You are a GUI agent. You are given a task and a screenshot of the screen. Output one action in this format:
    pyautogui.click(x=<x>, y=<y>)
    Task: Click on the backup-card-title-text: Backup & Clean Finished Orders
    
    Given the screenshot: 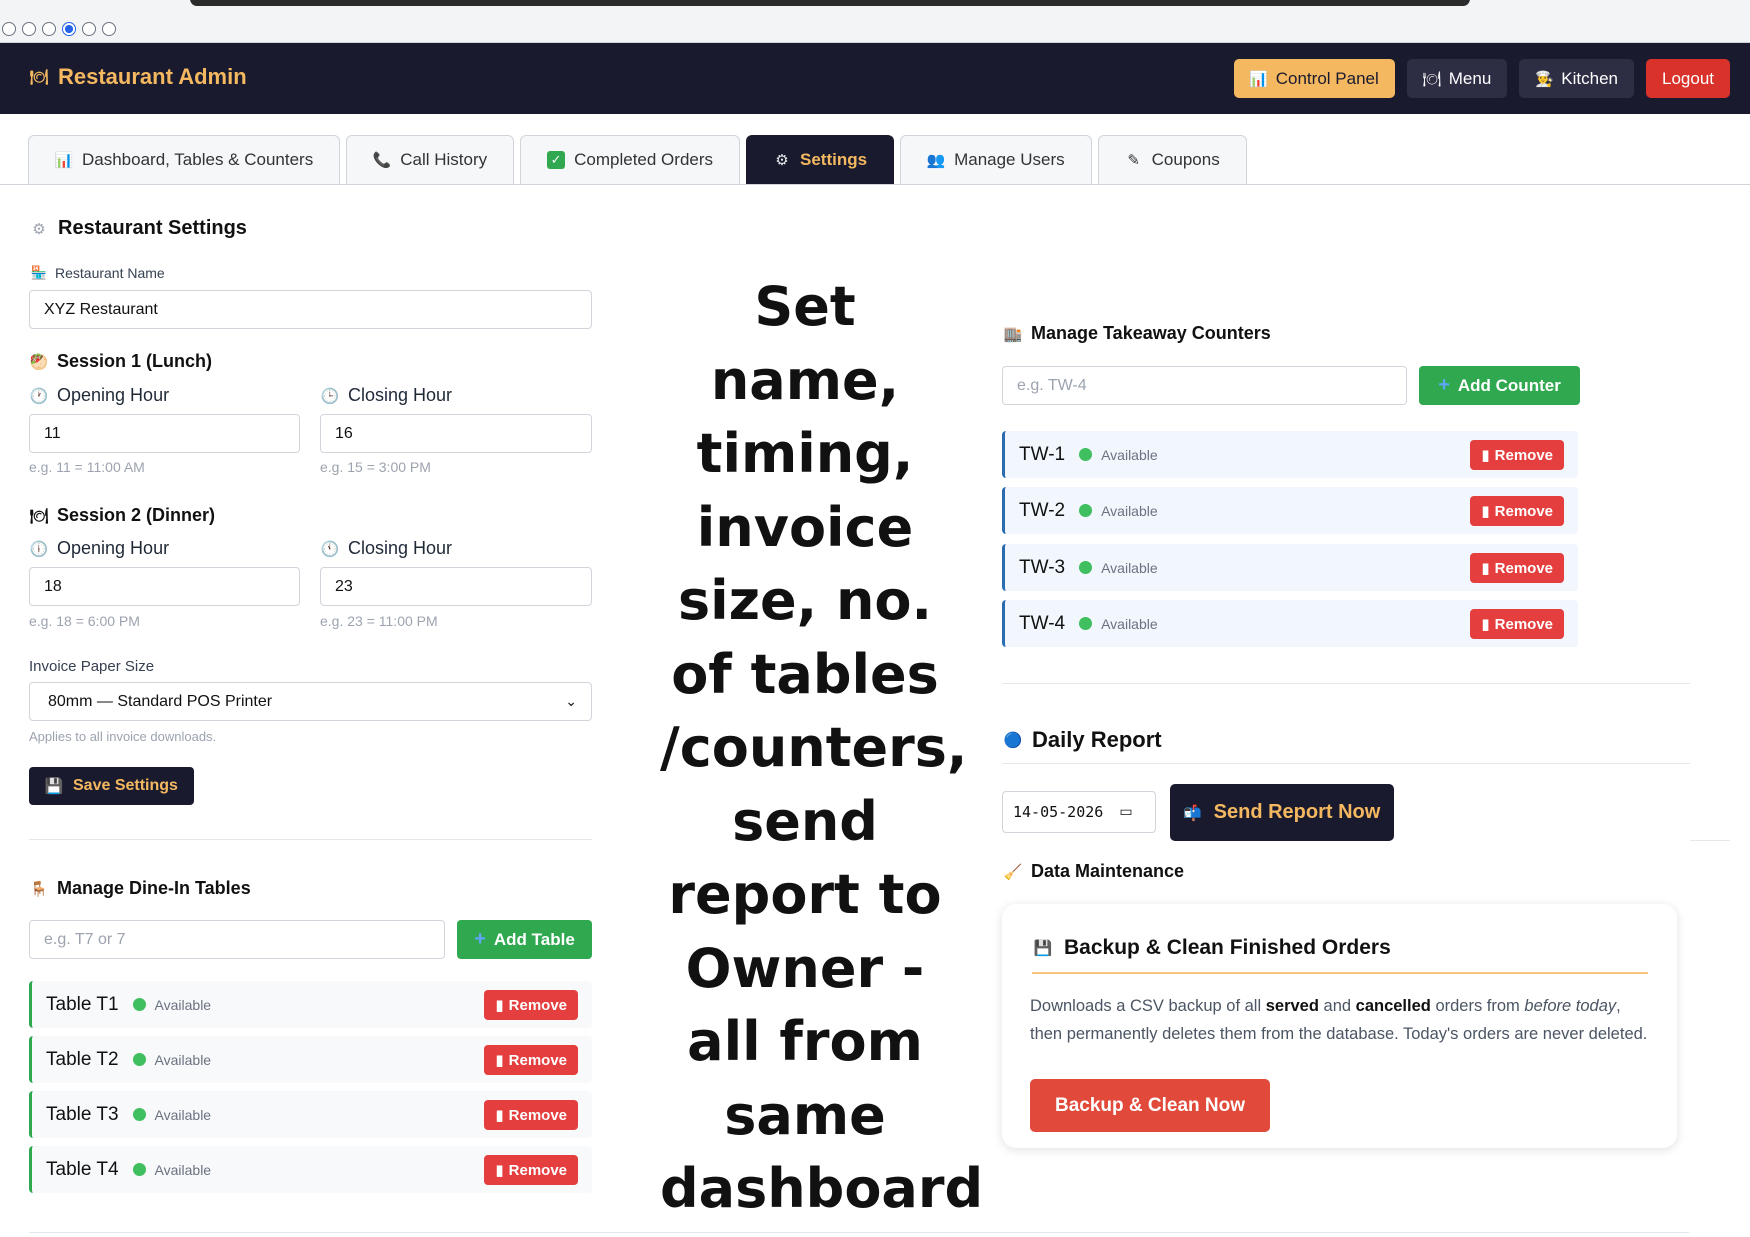 What is the action you would take?
    pyautogui.click(x=1227, y=947)
    